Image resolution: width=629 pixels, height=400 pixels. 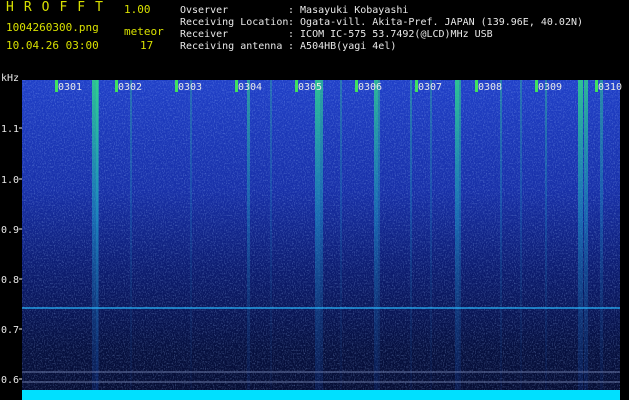 I want to click on time-tick-label: 0304, so click(x=250, y=87).